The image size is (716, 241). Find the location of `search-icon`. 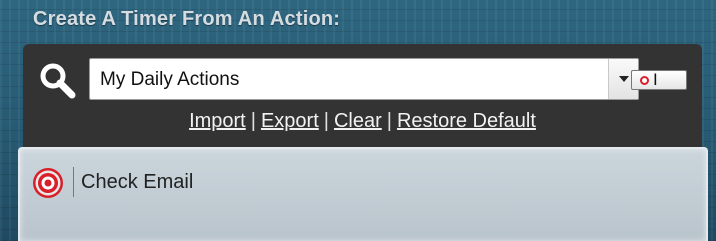

search-icon is located at coordinates (57, 80).